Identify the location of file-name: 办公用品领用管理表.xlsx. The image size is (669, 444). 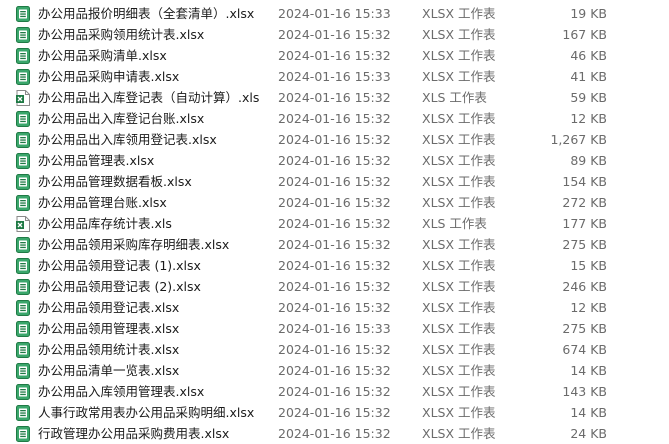
(108, 328).